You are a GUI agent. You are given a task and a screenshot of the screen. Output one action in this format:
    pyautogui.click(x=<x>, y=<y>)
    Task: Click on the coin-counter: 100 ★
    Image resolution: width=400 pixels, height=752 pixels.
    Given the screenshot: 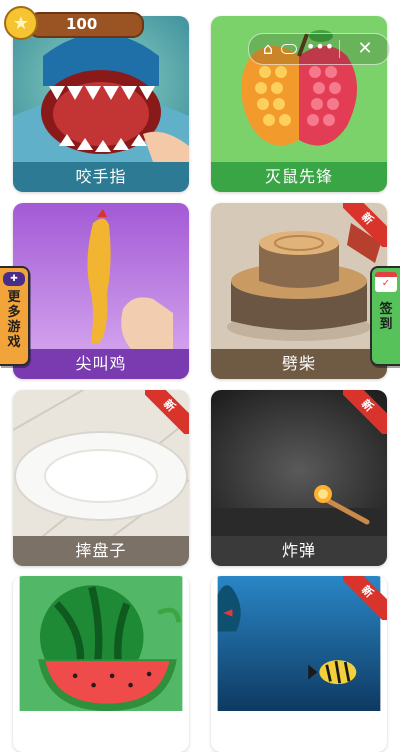 What is the action you would take?
    pyautogui.click(x=74, y=23)
    